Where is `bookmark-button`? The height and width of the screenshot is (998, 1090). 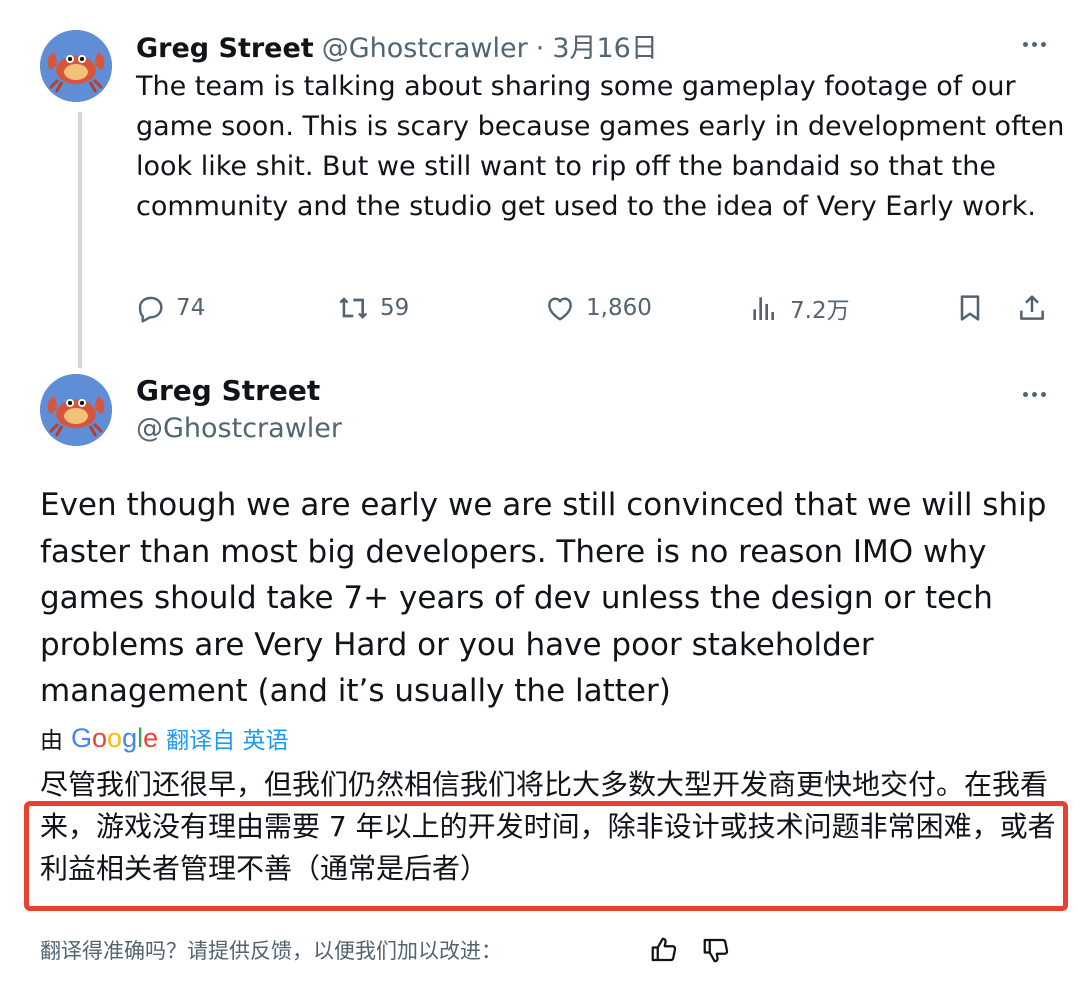 bookmark-button is located at coordinates (970, 308).